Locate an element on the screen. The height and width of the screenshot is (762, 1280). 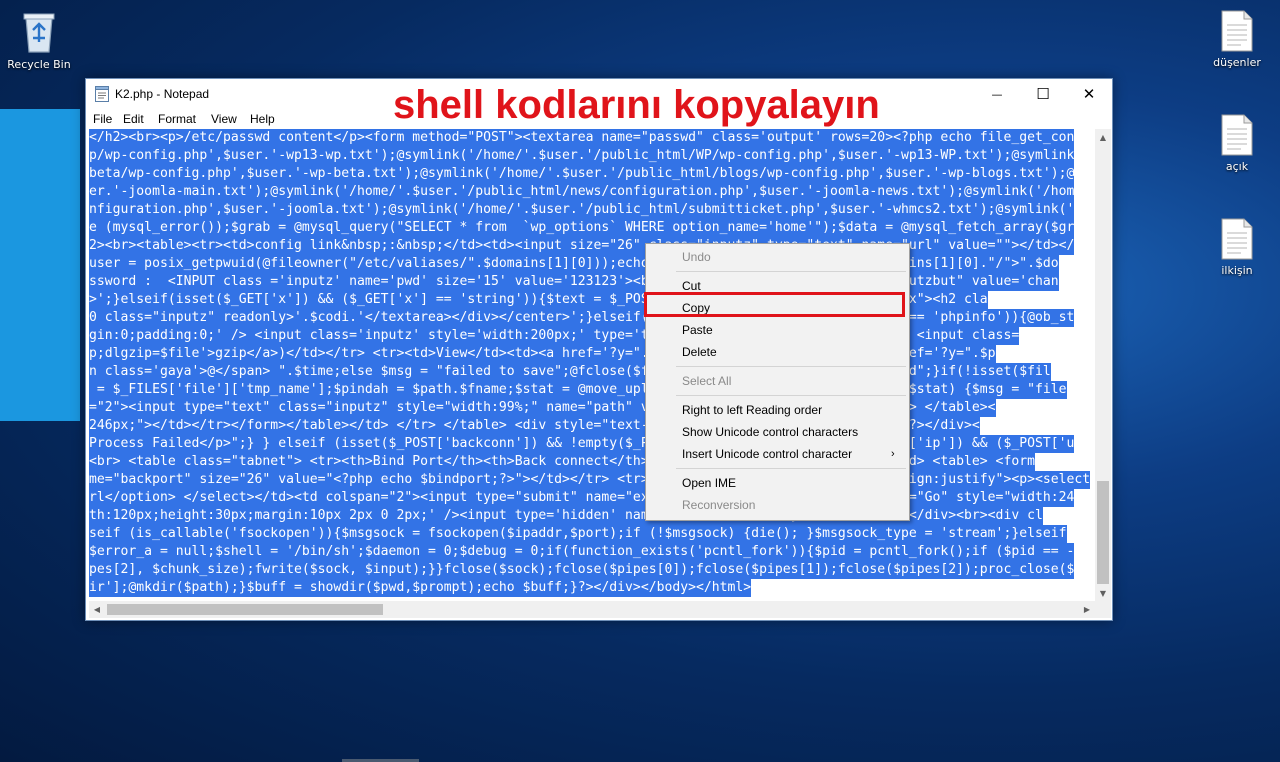
desktop-file-label: düşenler is located at coordinates (1237, 62).